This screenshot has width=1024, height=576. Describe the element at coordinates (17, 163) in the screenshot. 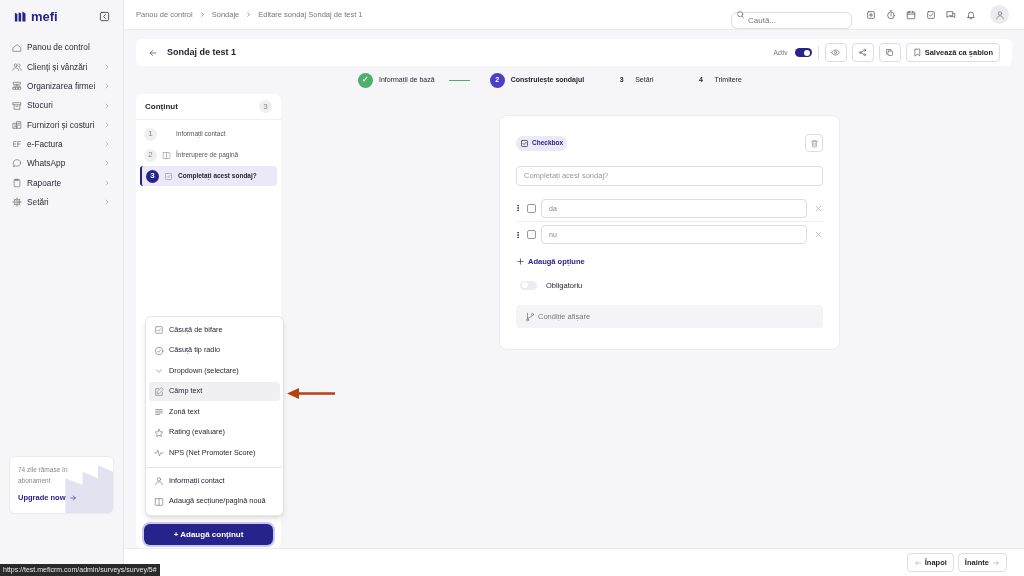

I see `chat-icon` at that location.